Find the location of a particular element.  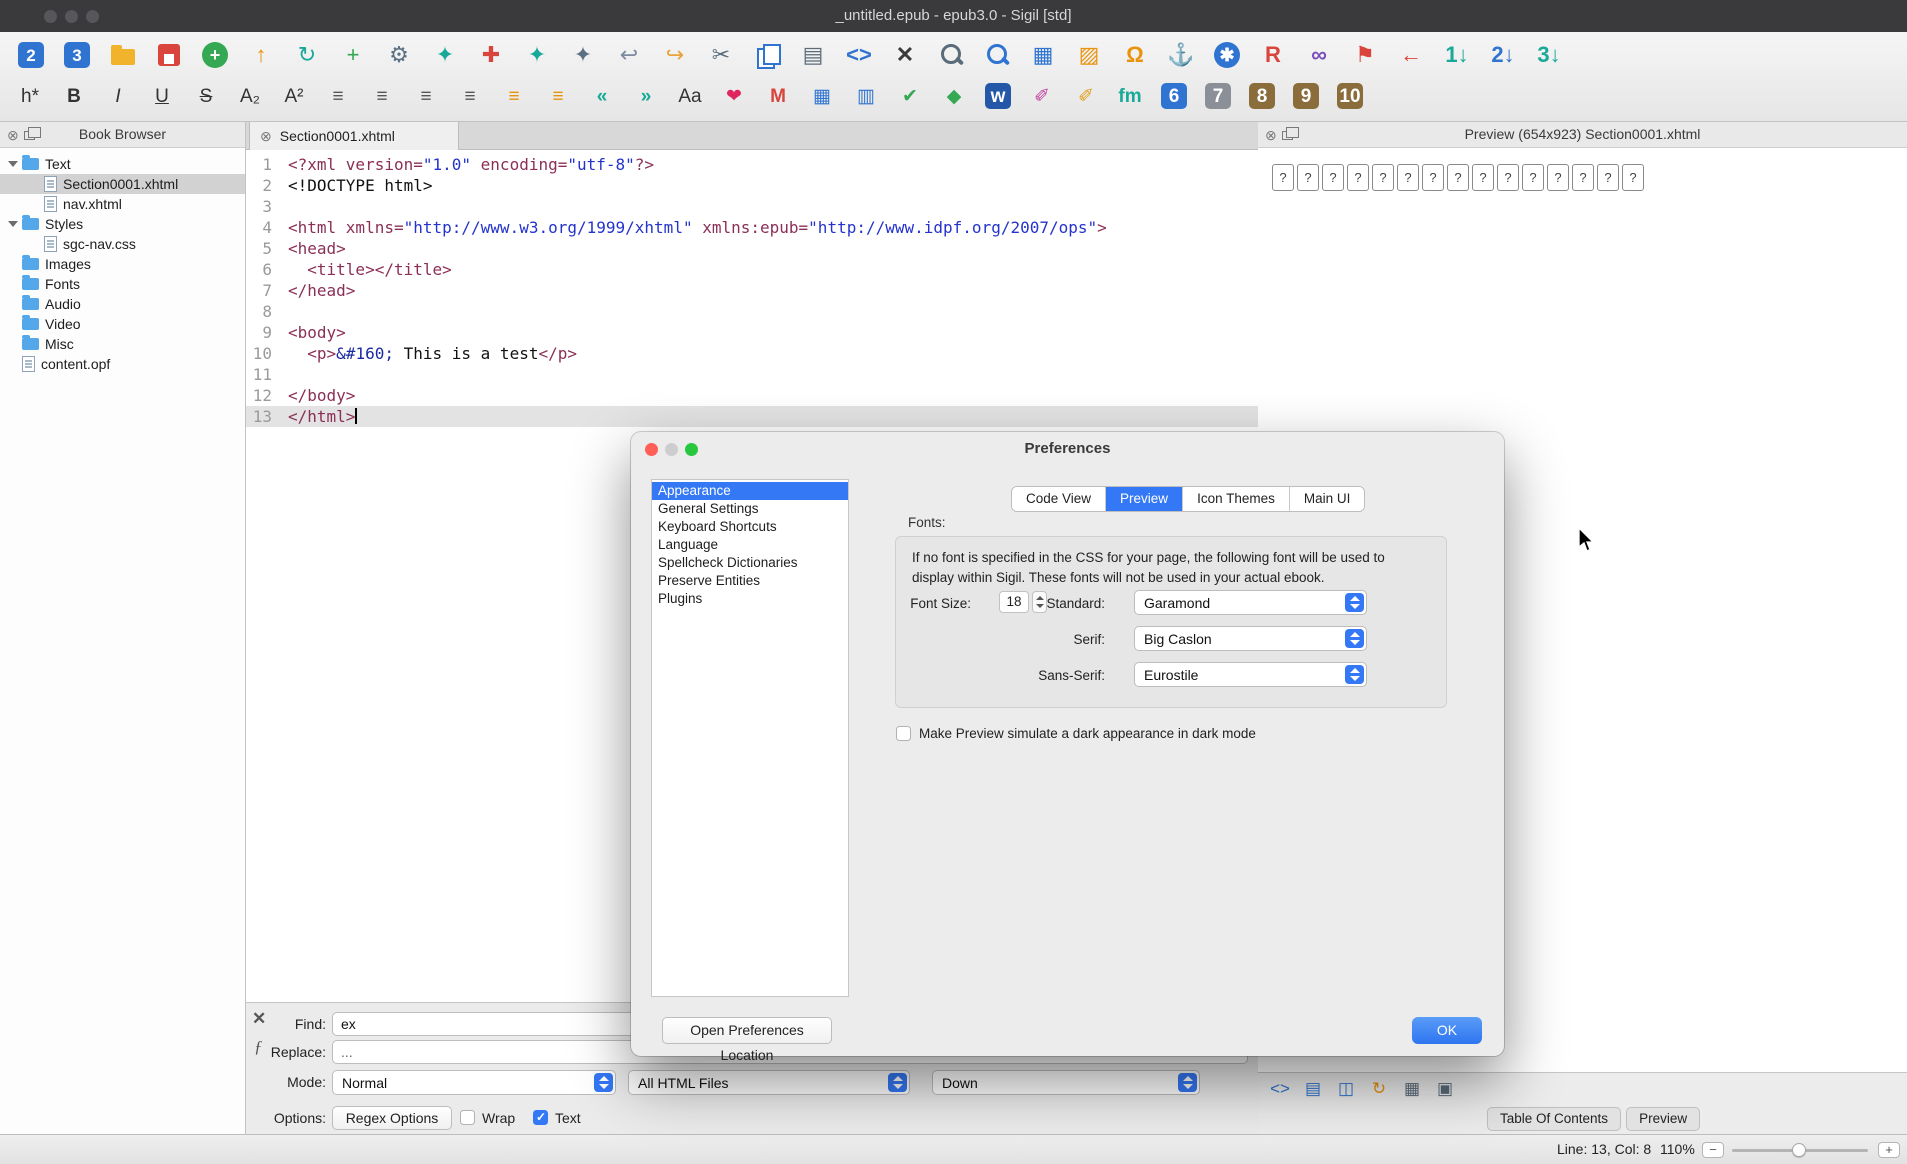

zoom-slider-knob is located at coordinates (1799, 1150).